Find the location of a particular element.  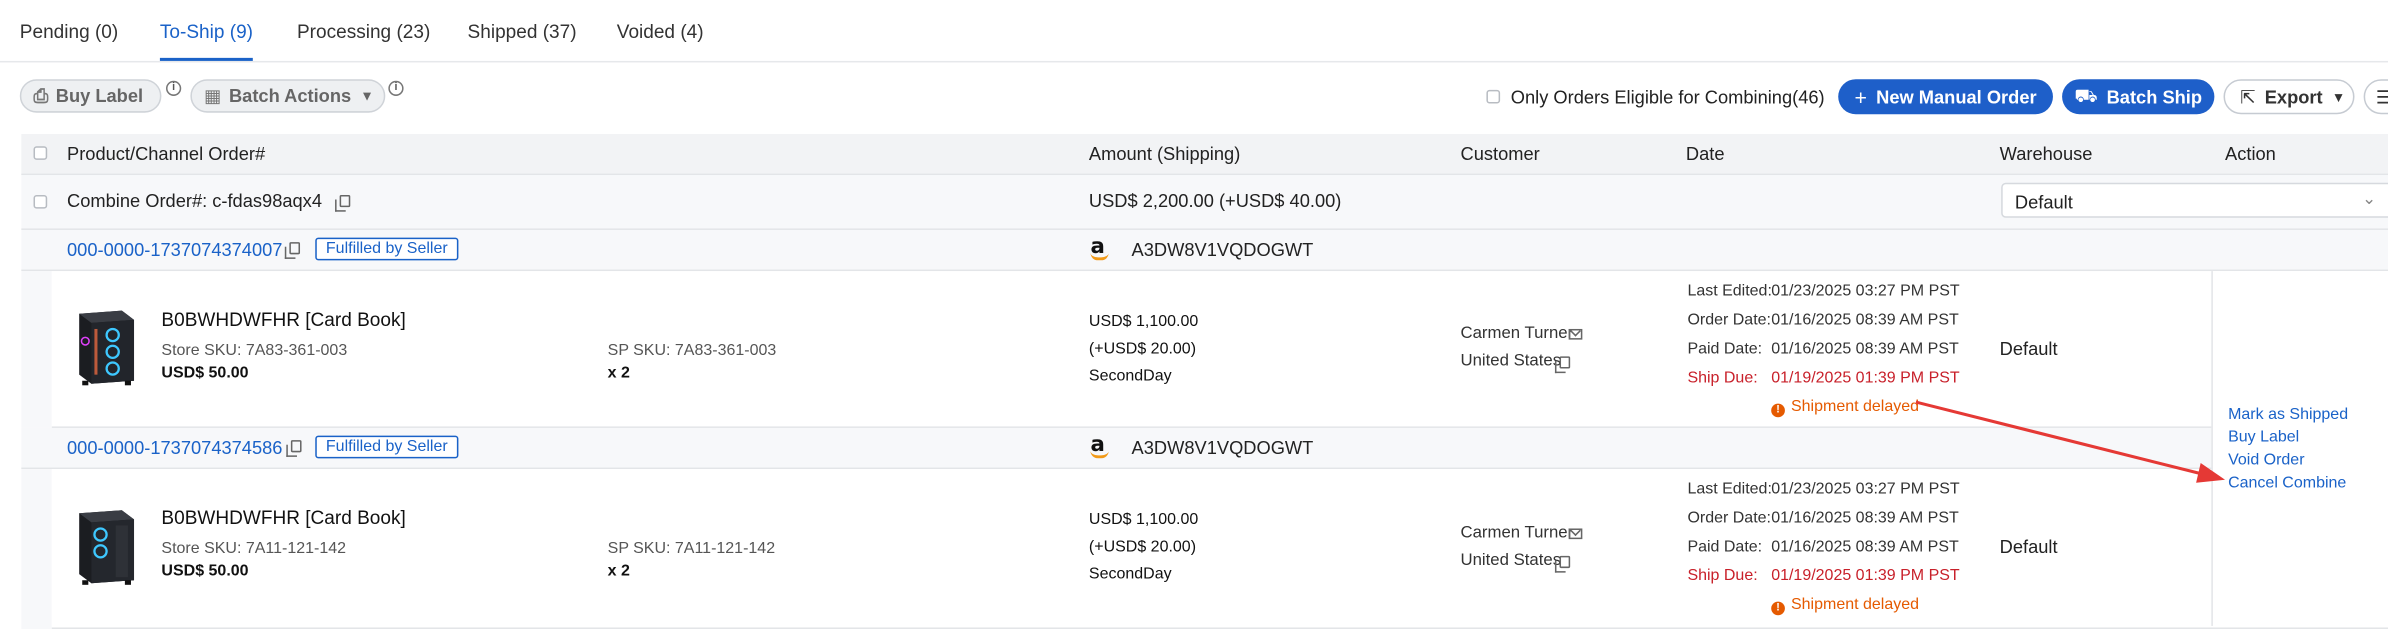

annotation-arrow is located at coordinates (2070, 441).